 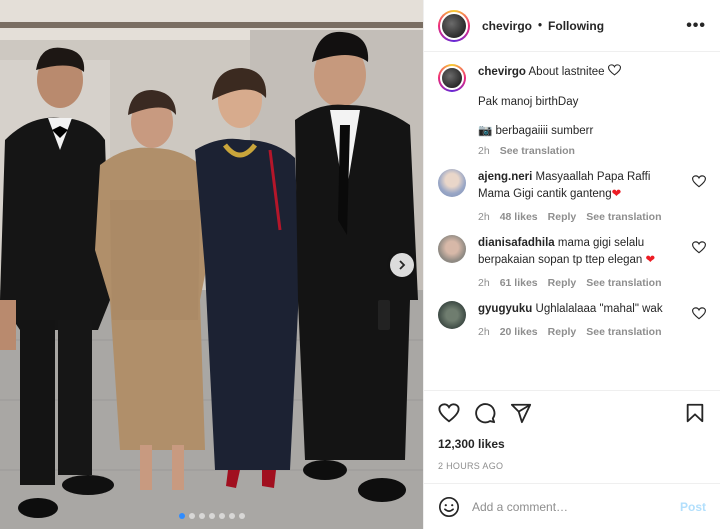 I want to click on carousel-indicator, so click(x=211, y=516).